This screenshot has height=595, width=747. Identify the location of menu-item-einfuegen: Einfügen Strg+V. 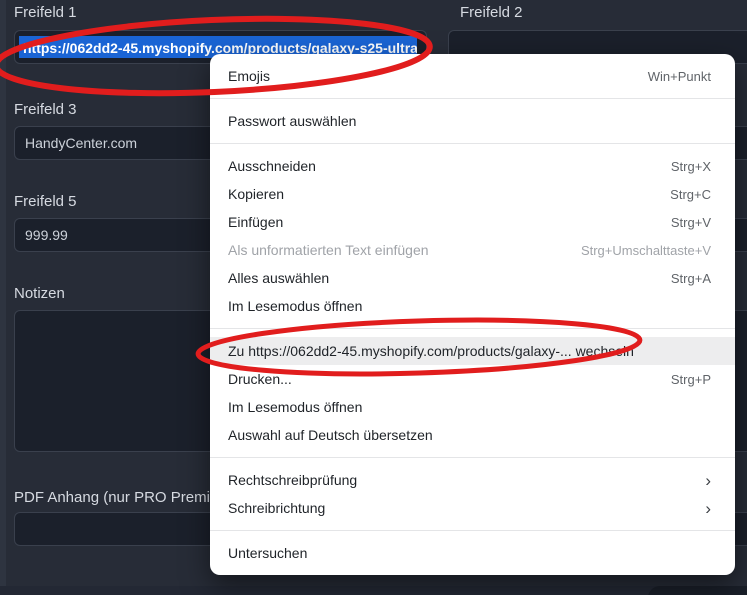
(472, 222).